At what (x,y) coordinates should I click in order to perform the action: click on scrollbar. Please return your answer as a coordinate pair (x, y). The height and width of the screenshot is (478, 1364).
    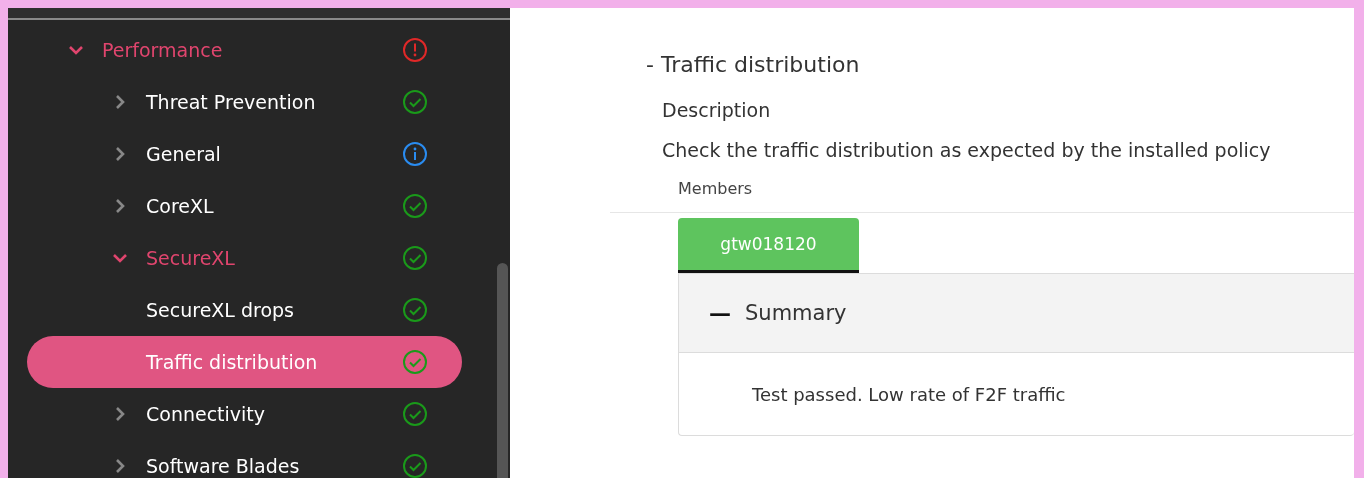
    Looking at the image, I should click on (502, 370).